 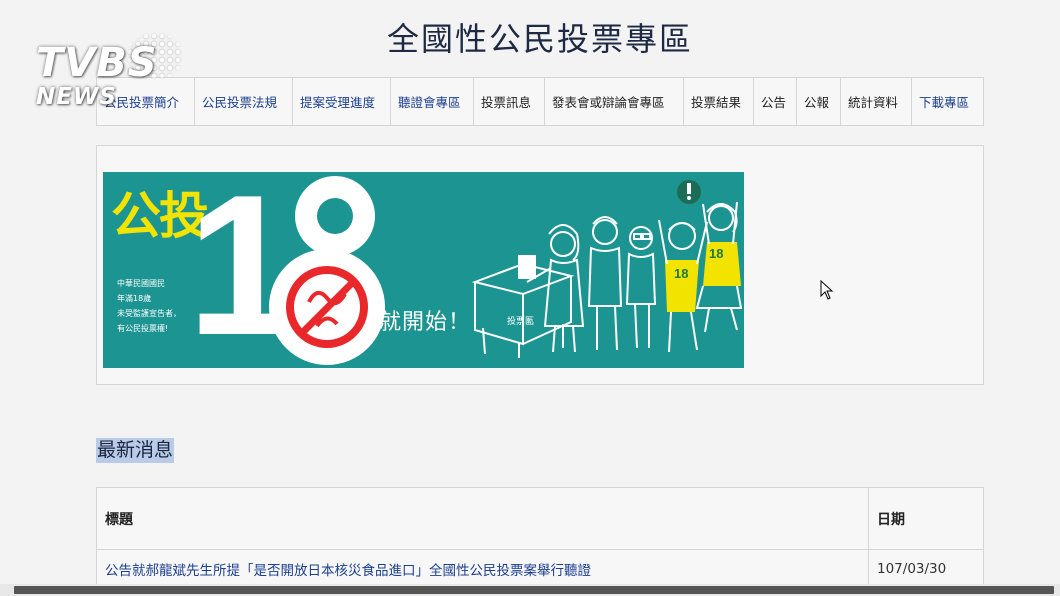 I want to click on ballot-box-label: 投票匭, so click(x=520, y=321).